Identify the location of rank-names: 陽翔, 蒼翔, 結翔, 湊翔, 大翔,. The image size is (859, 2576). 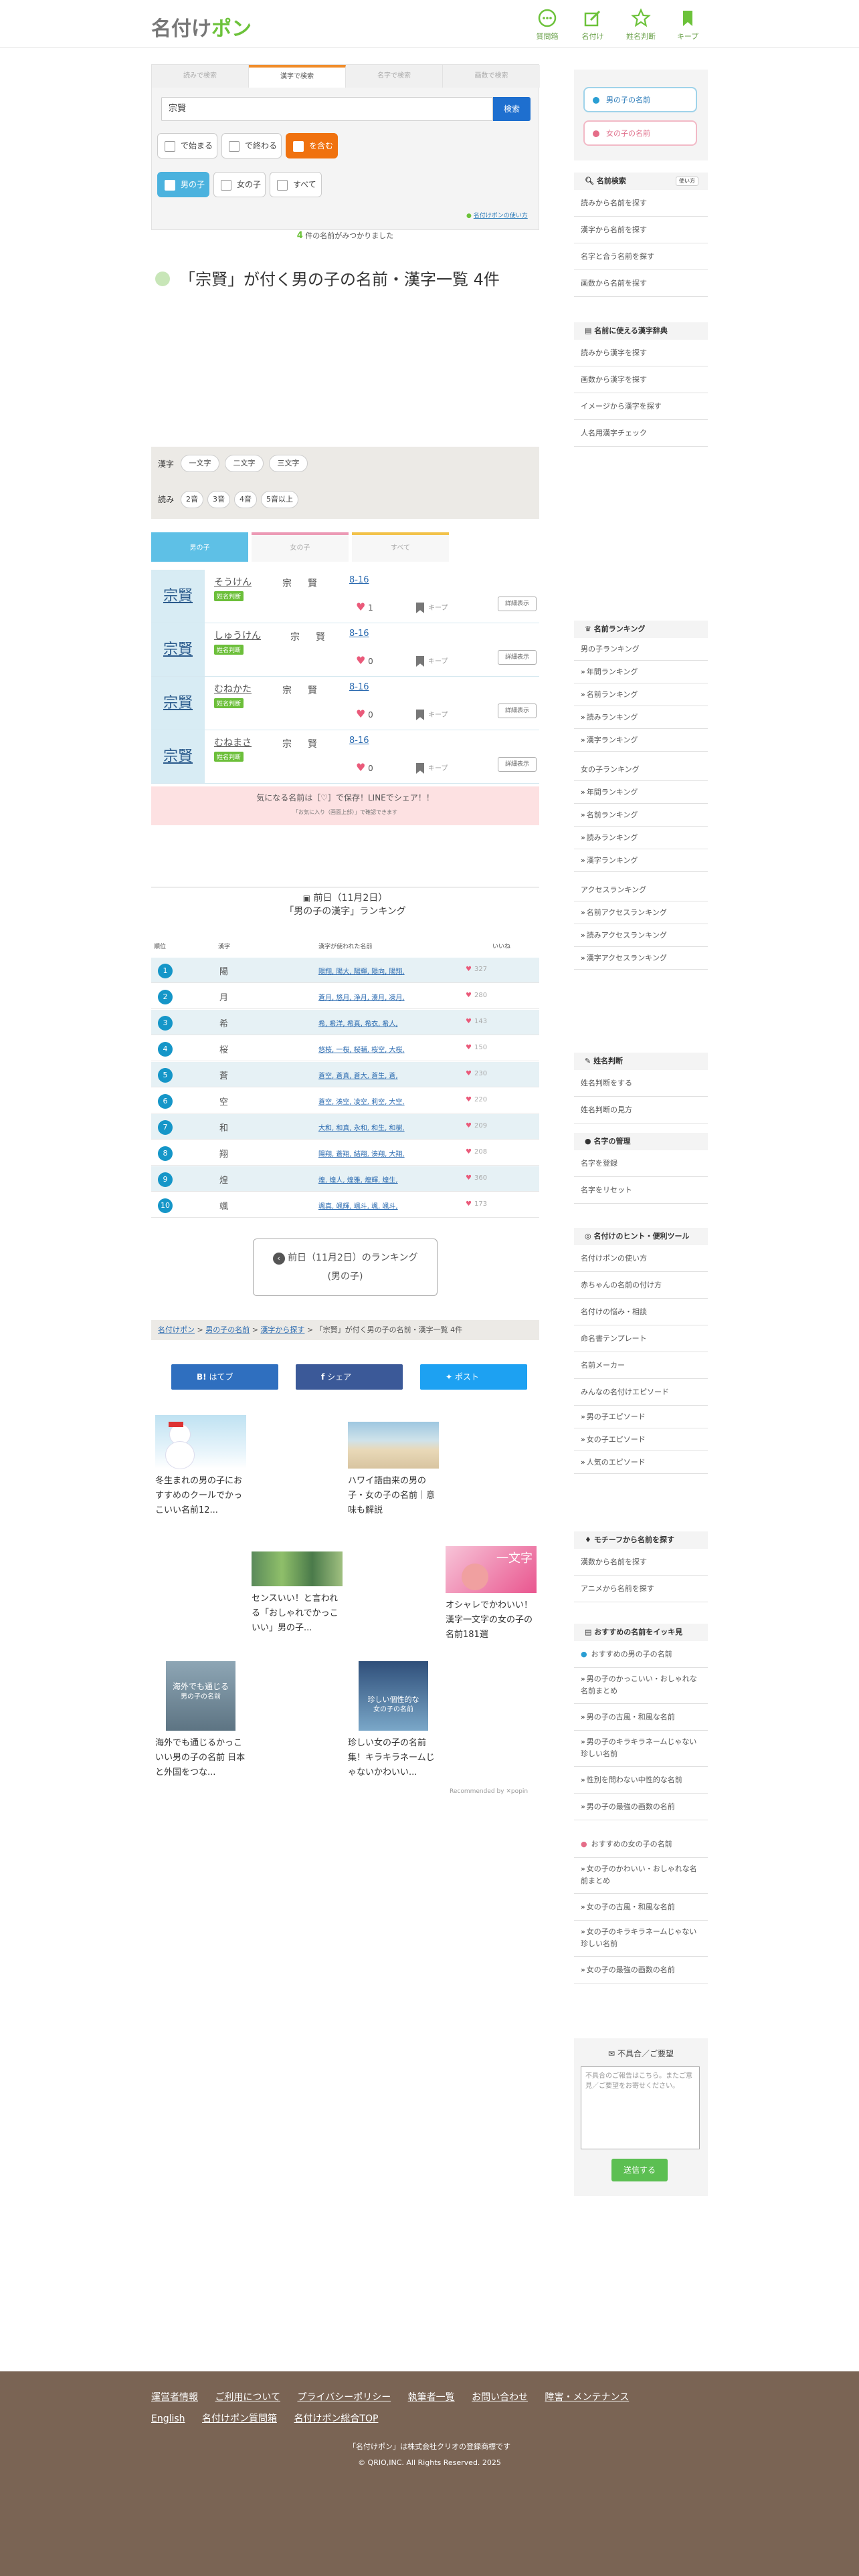
(375, 1153).